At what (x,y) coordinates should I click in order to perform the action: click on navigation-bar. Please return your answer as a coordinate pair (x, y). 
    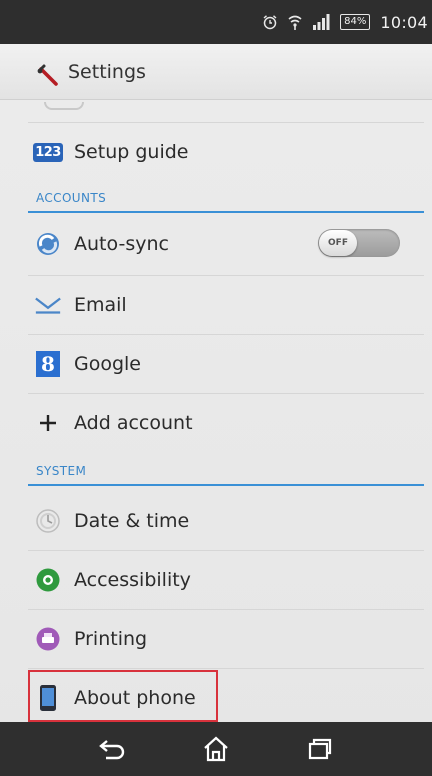
    Looking at the image, I should click on (216, 749).